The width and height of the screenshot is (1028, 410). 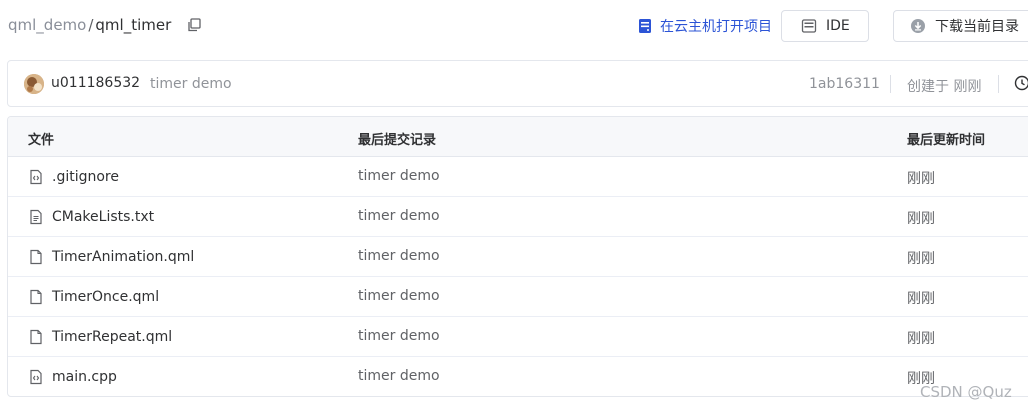 I want to click on table-row: TimerRepeat.qml timer demo 刚刚, so click(x=518, y=337).